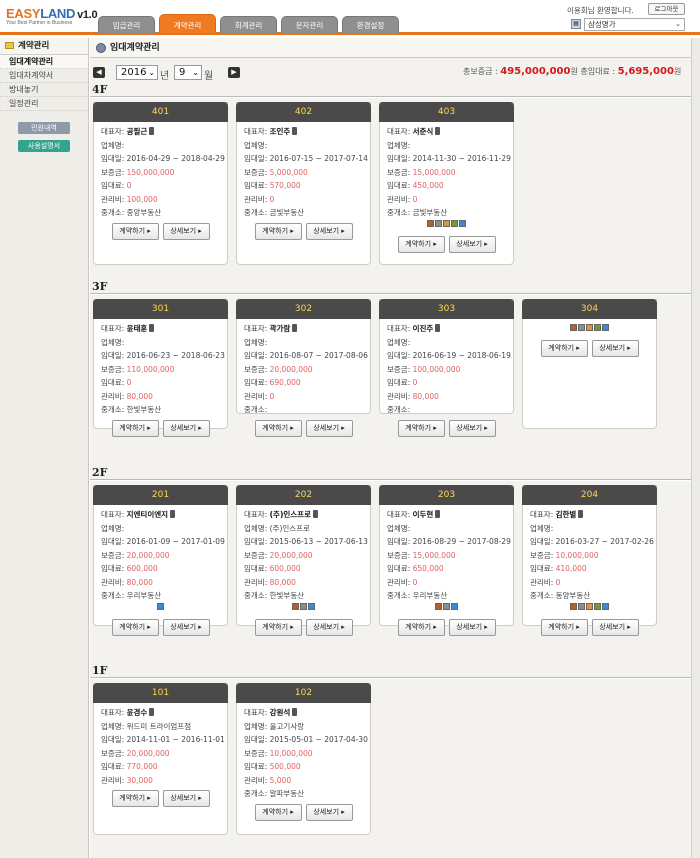 The image size is (700, 858). Describe the element at coordinates (370, 24) in the screenshot. I see `tab-settings: 환경설정` at that location.